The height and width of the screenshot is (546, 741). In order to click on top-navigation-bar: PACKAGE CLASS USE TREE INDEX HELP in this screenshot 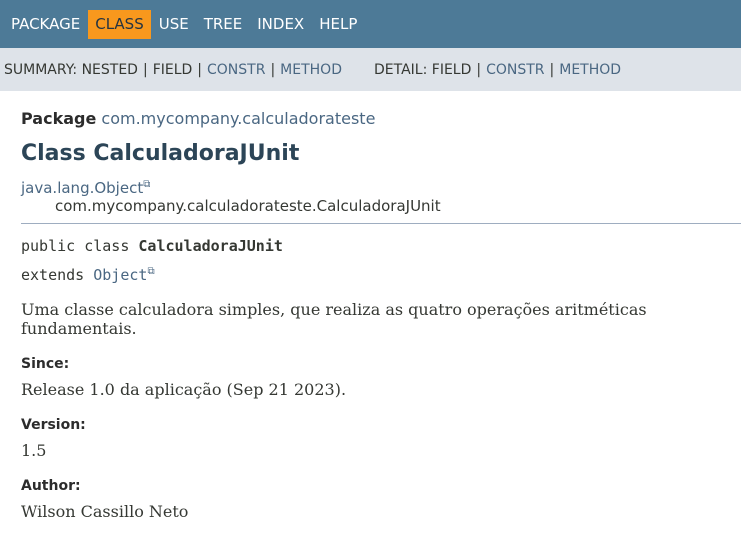, I will do `click(370, 24)`.